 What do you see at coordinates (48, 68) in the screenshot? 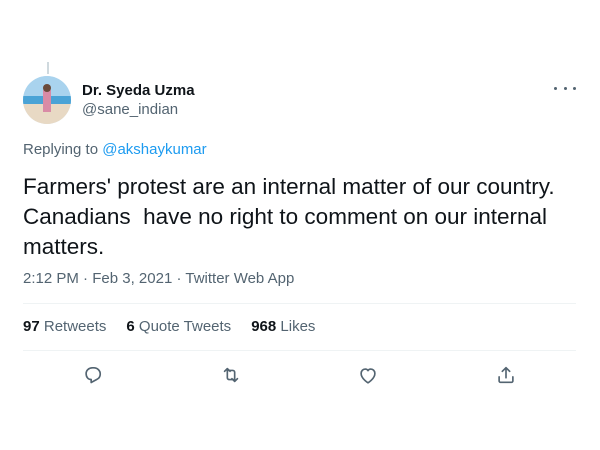
I see `thread-connector-line` at bounding box center [48, 68].